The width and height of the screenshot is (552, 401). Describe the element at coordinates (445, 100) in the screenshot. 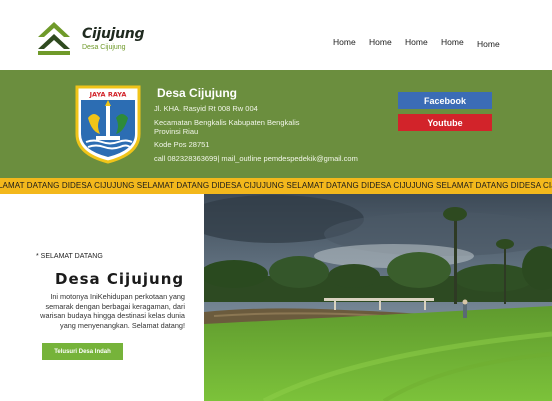

I see `facebook-button: Facebook` at that location.